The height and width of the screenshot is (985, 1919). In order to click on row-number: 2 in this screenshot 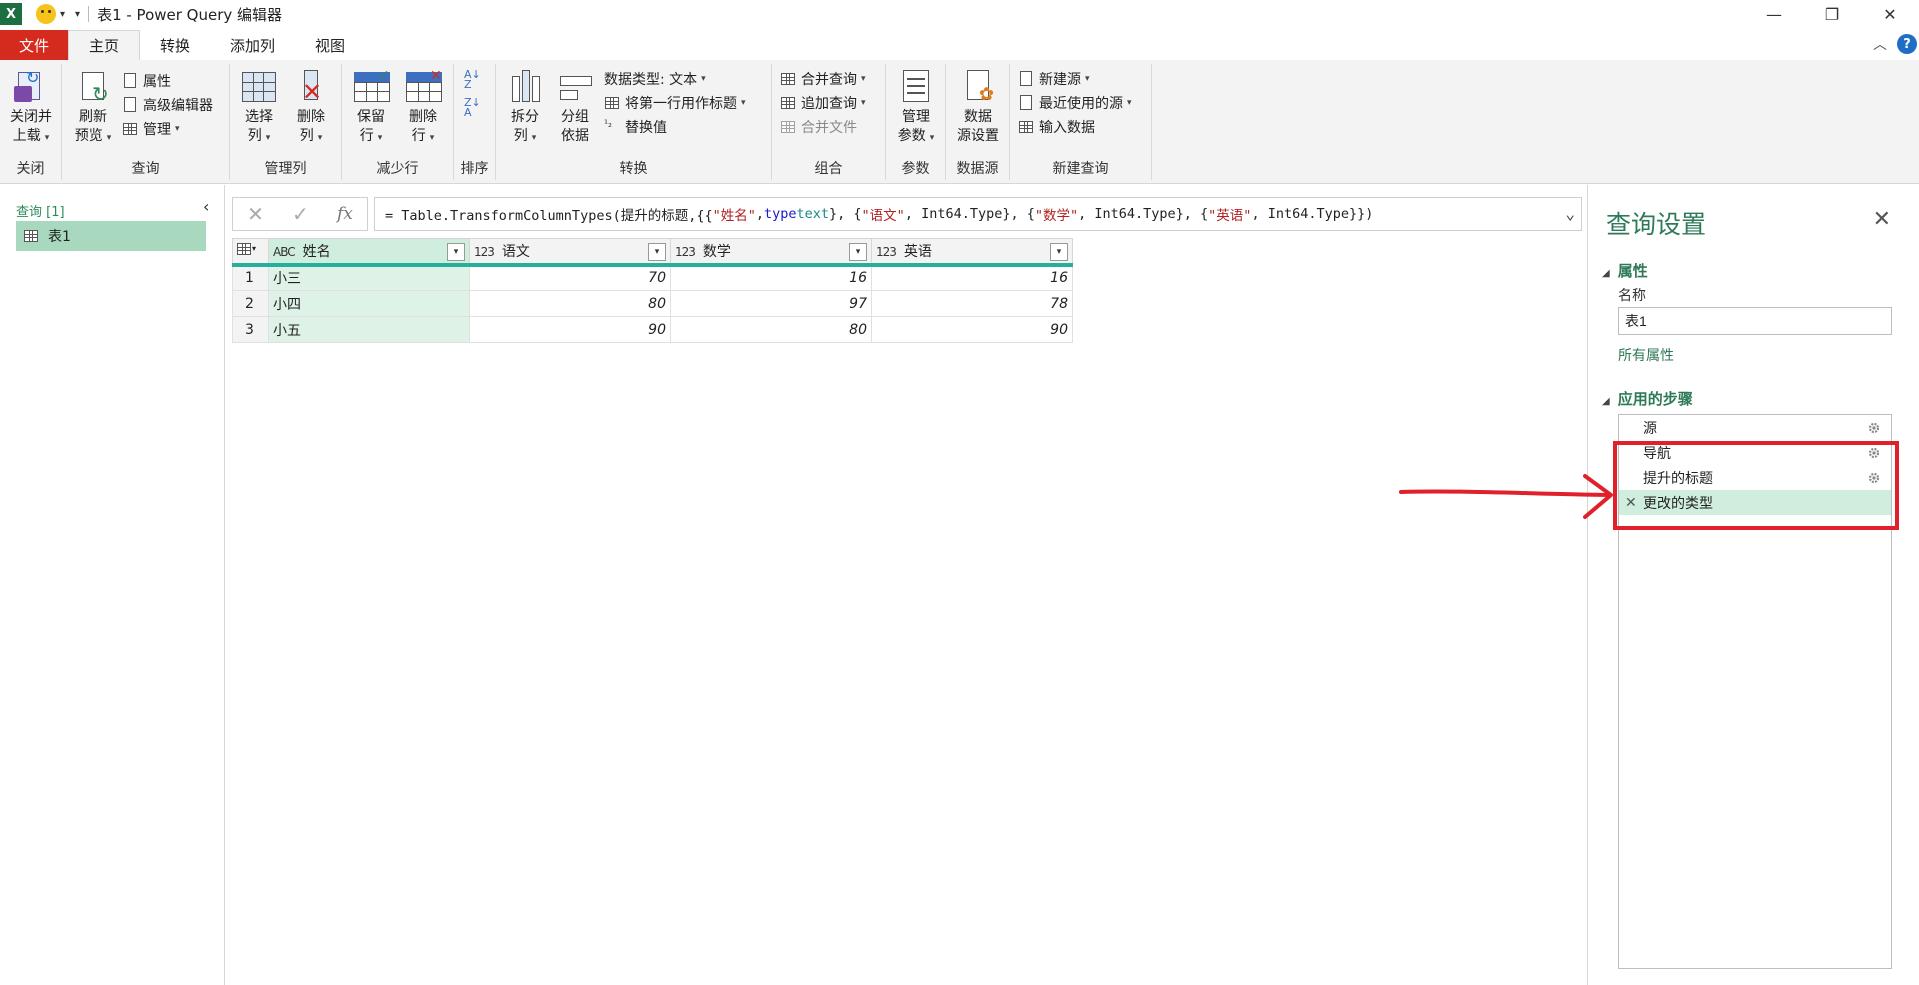, I will do `click(250, 303)`.